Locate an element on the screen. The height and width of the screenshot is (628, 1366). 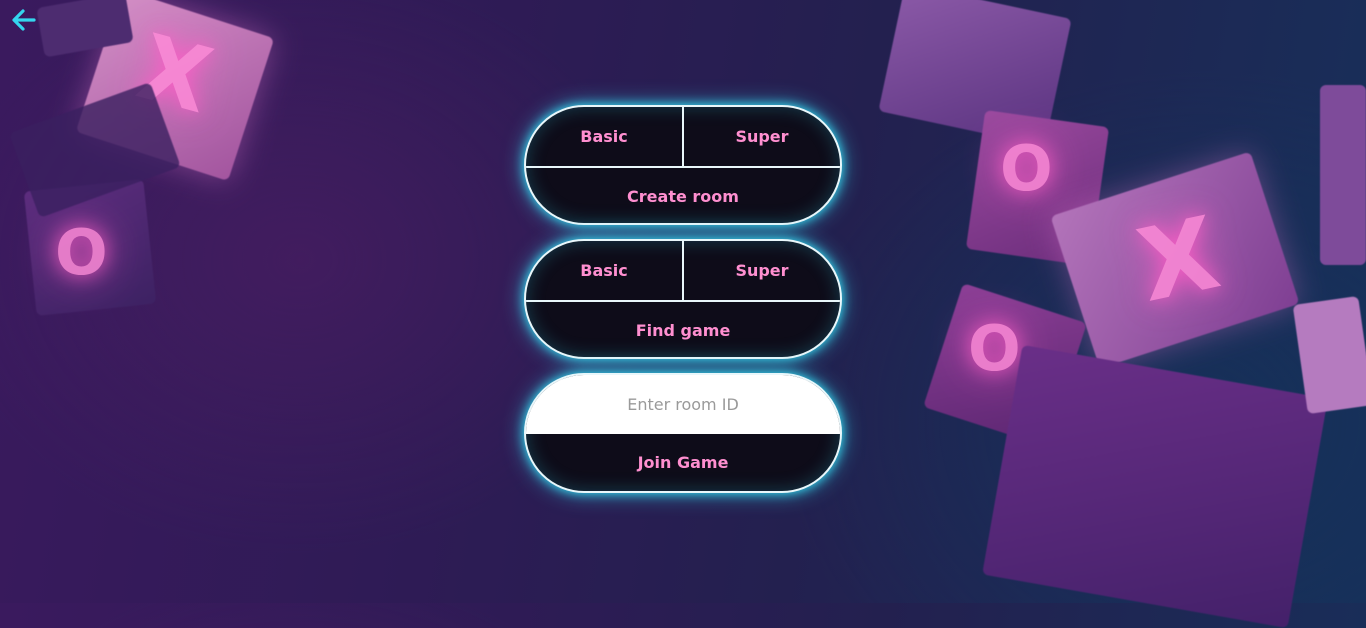
find-game-panel: Basic Super Find game is located at coordinates (683, 299).